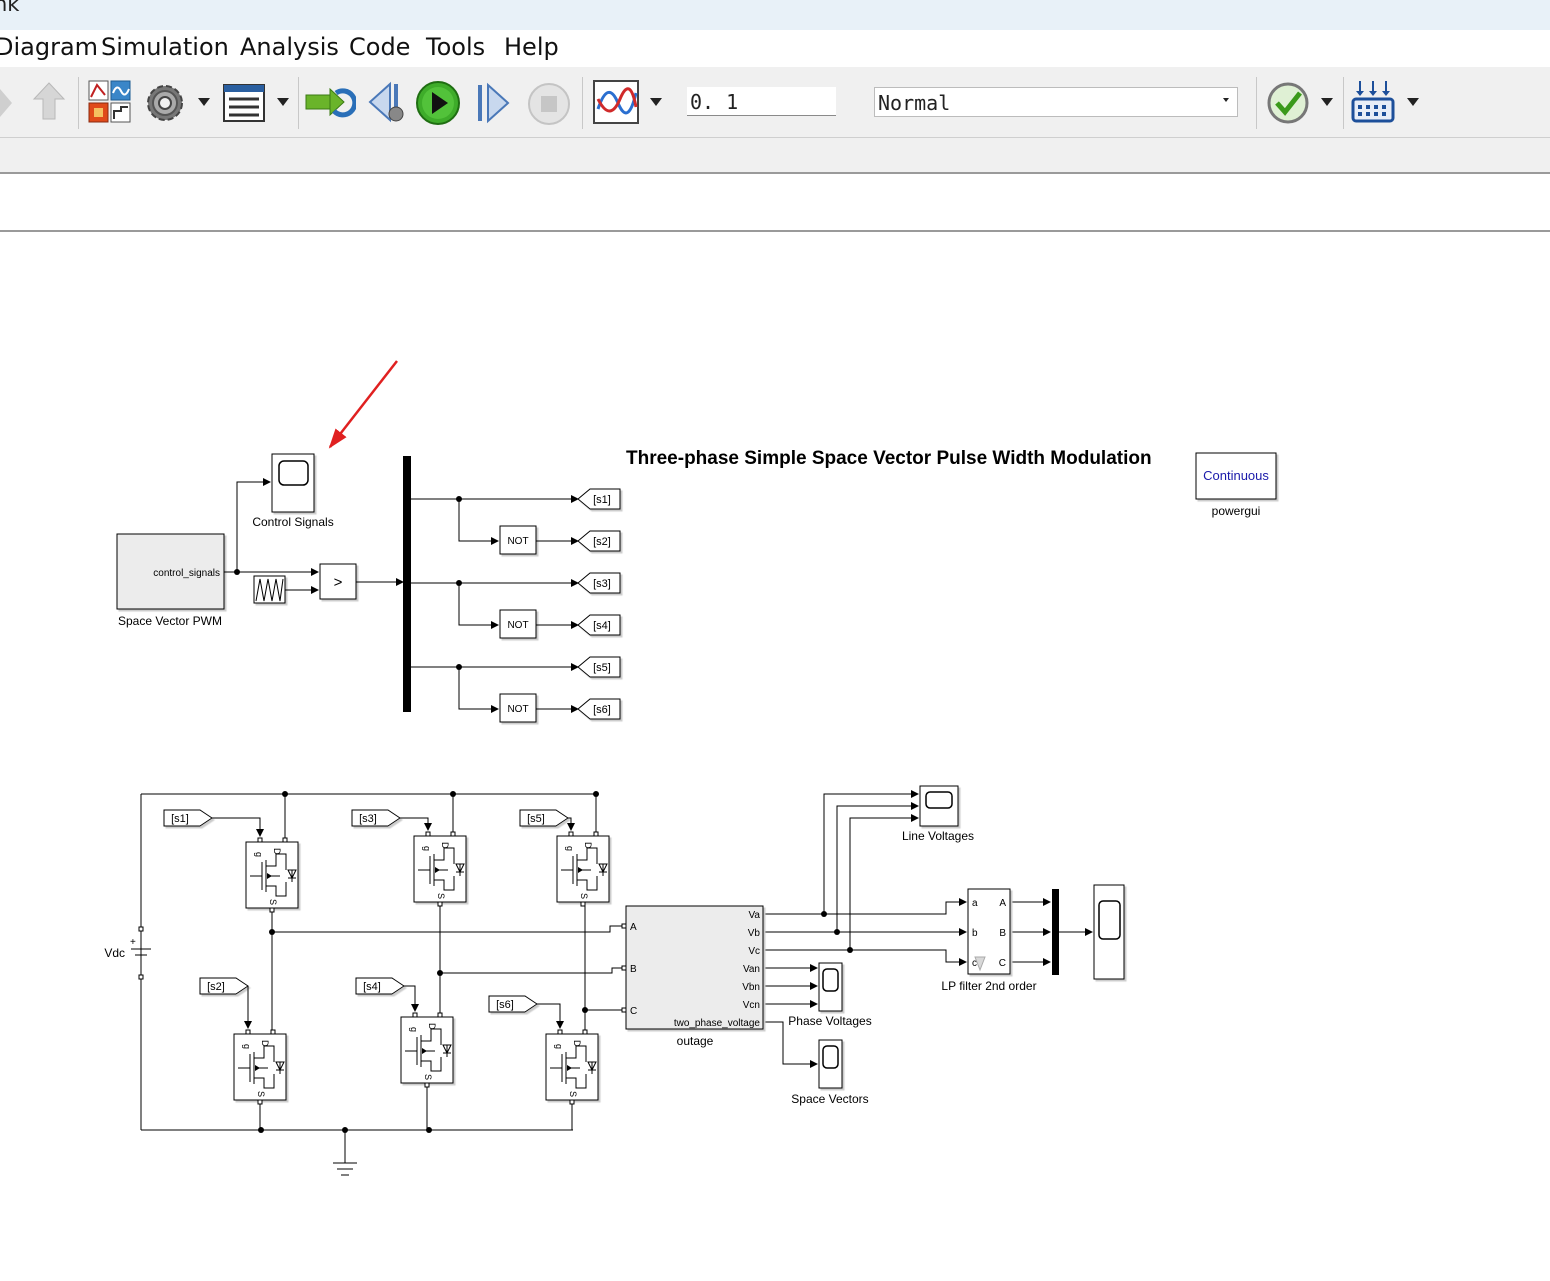 The image size is (1550, 1281). I want to click on goto-tag-block: [s2], so click(599, 541).